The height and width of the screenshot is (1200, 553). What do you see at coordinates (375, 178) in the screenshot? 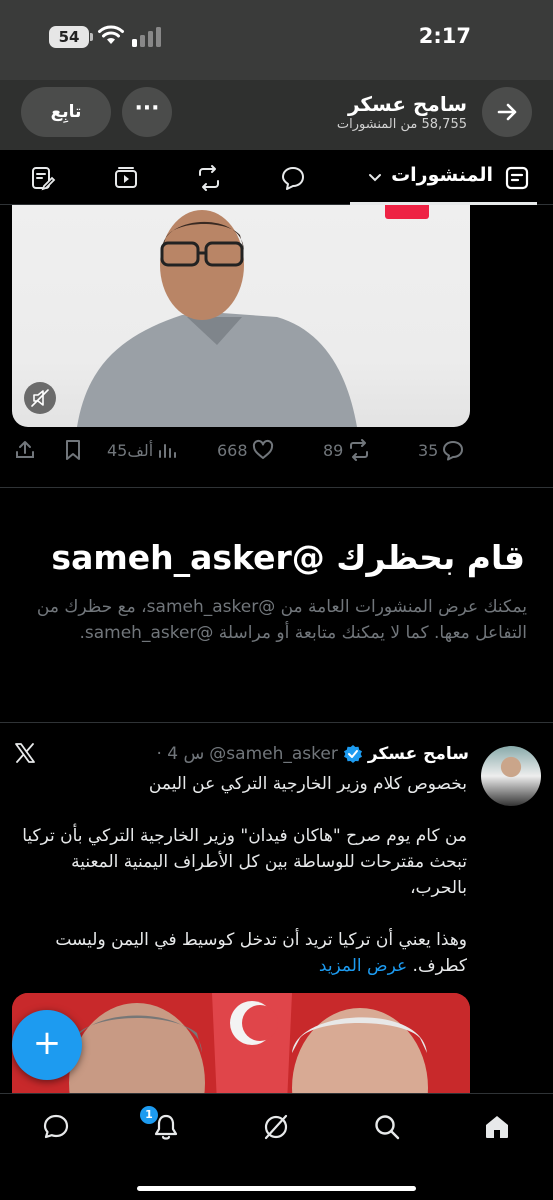
I see `chevron-down-icon` at bounding box center [375, 178].